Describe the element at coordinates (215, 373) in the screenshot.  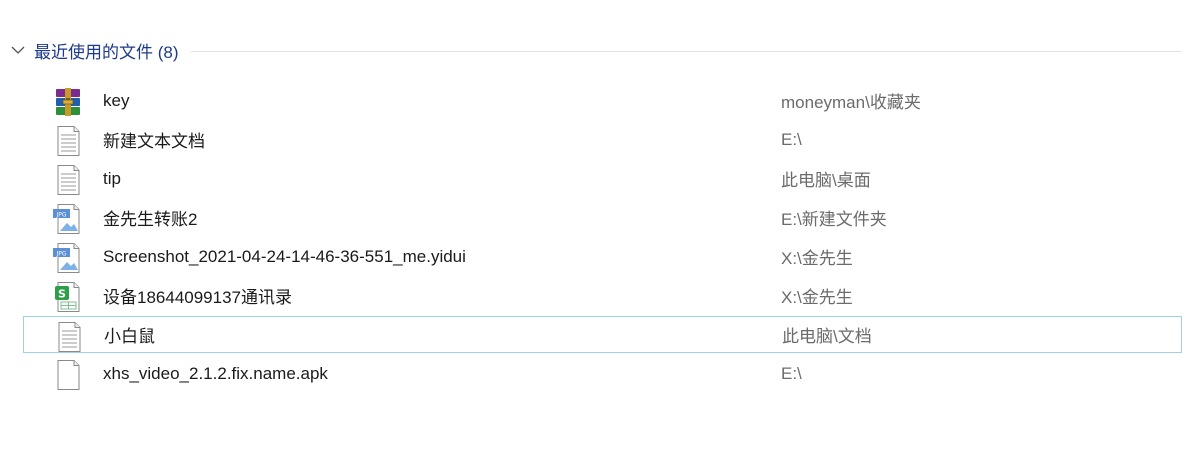
I see `file-name: xhs_video_2.1.2.fix.name.apk` at that location.